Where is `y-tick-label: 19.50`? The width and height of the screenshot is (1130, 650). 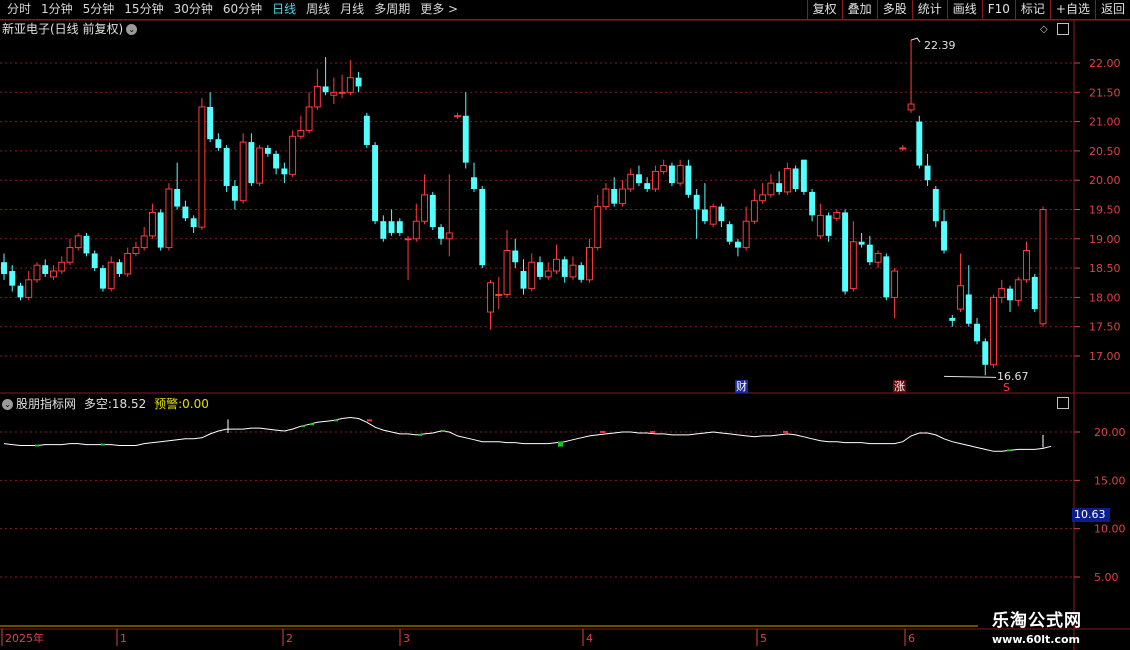
y-tick-label: 19.50 is located at coordinates (1105, 210).